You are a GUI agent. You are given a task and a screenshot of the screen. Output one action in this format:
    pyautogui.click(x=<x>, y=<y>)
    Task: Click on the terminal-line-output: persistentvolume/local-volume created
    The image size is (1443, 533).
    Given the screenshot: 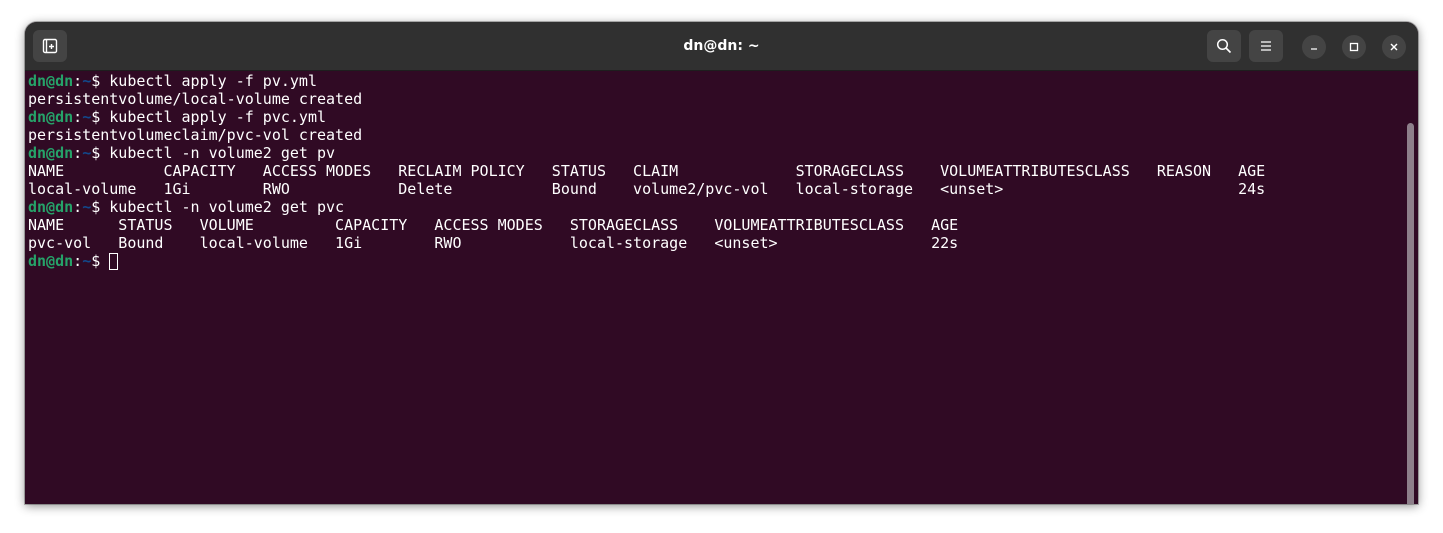 What is the action you would take?
    pyautogui.click(x=195, y=99)
    